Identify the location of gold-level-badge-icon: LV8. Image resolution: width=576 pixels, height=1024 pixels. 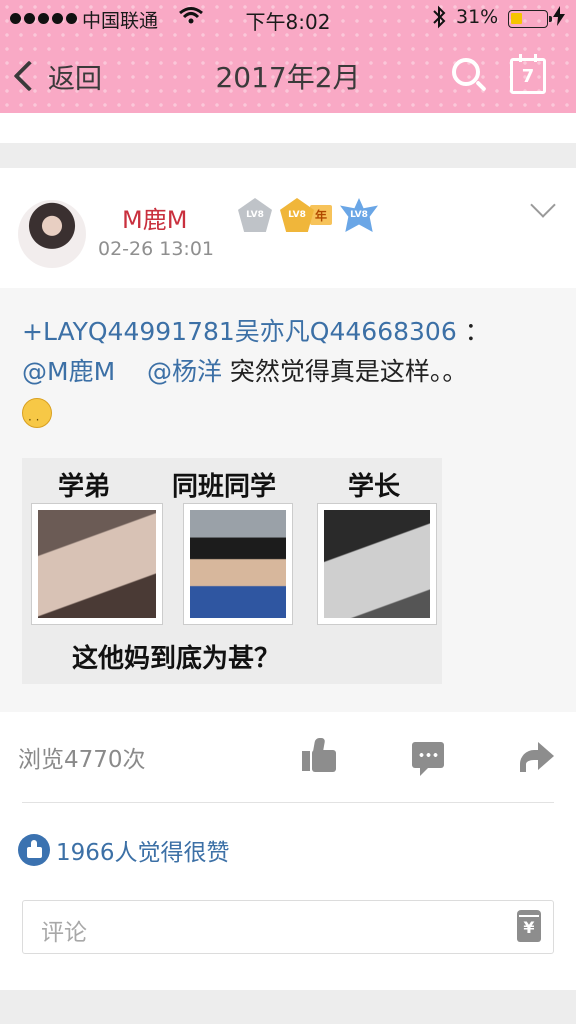
(297, 215).